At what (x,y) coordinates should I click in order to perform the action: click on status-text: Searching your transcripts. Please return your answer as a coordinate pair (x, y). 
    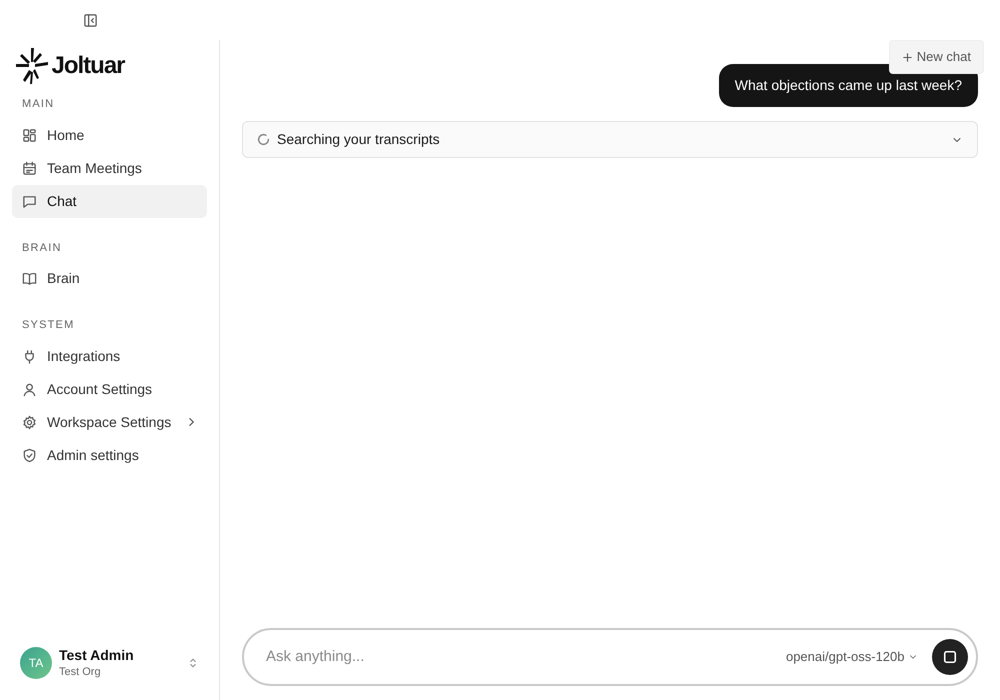
    Looking at the image, I should click on (359, 139).